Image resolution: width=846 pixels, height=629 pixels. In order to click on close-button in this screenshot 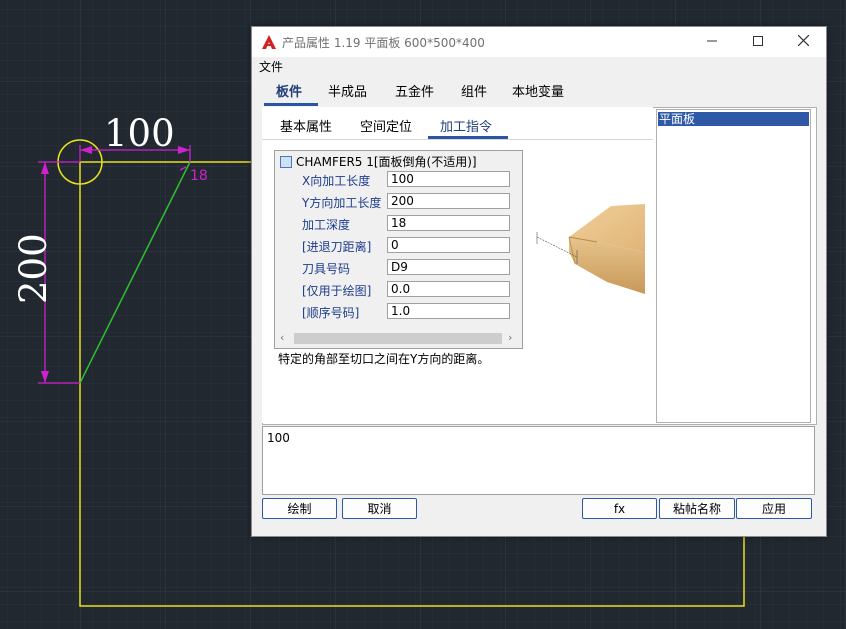, I will do `click(803, 42)`.